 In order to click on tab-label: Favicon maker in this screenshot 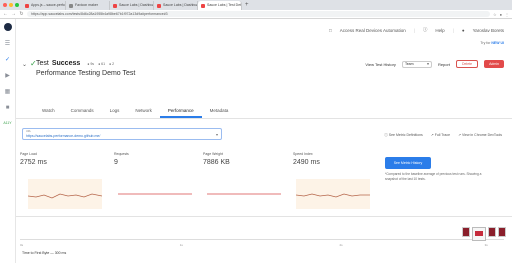, I will do `click(86, 5)`.